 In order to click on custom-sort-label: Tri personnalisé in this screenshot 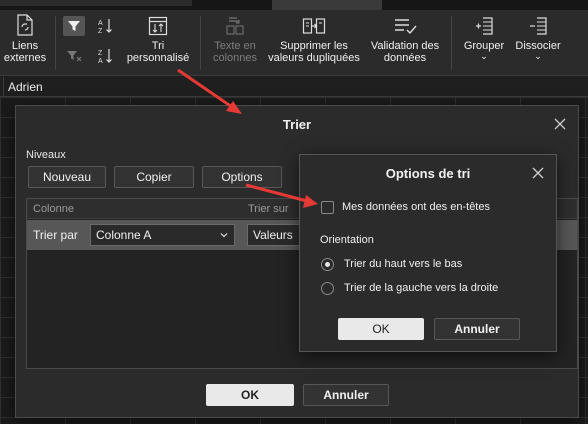, I will do `click(158, 52)`.